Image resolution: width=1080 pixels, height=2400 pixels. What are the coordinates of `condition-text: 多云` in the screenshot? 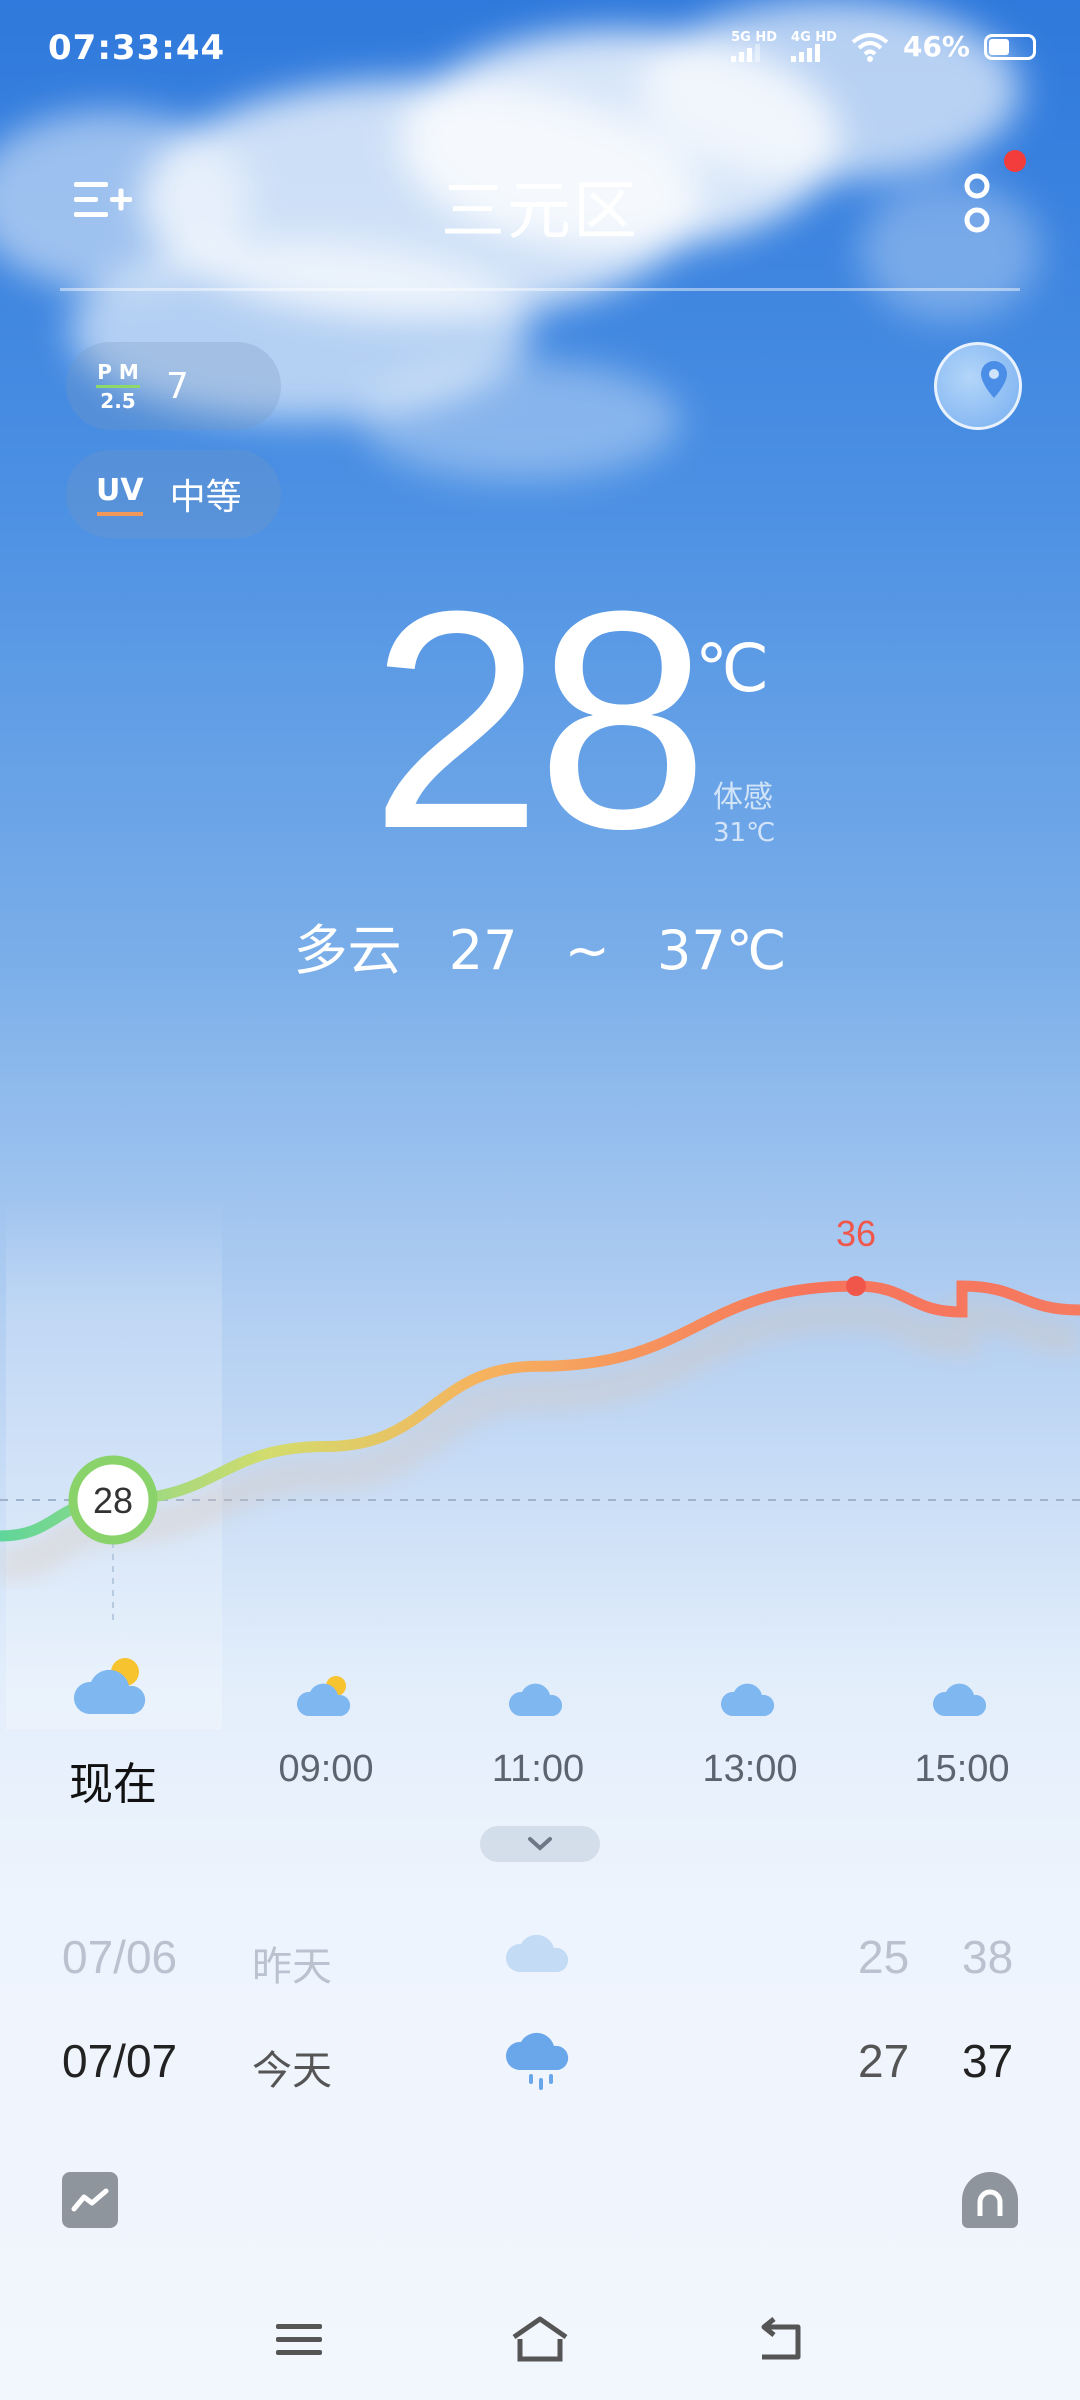 It's located at (347, 950).